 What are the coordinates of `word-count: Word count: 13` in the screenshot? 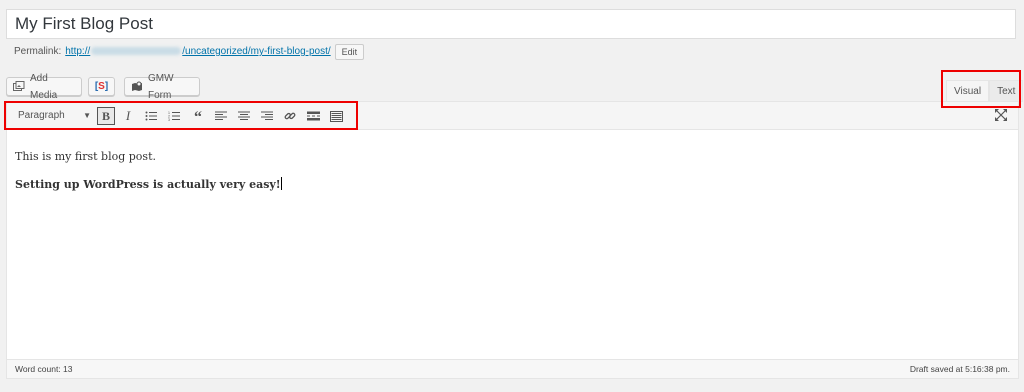 It's located at (44, 369).